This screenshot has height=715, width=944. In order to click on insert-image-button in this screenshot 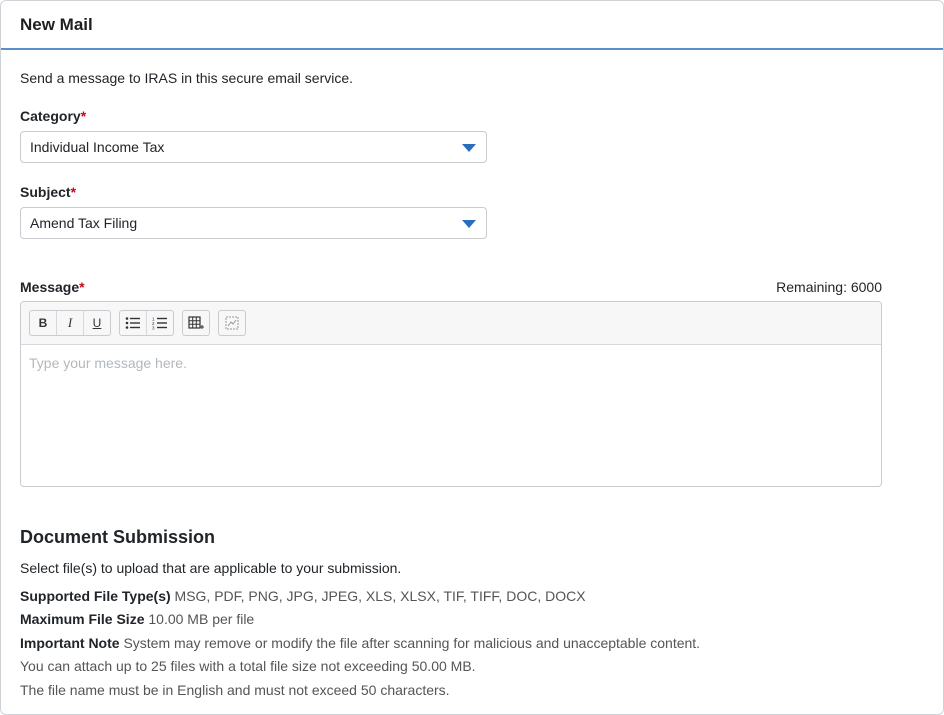, I will do `click(232, 323)`.